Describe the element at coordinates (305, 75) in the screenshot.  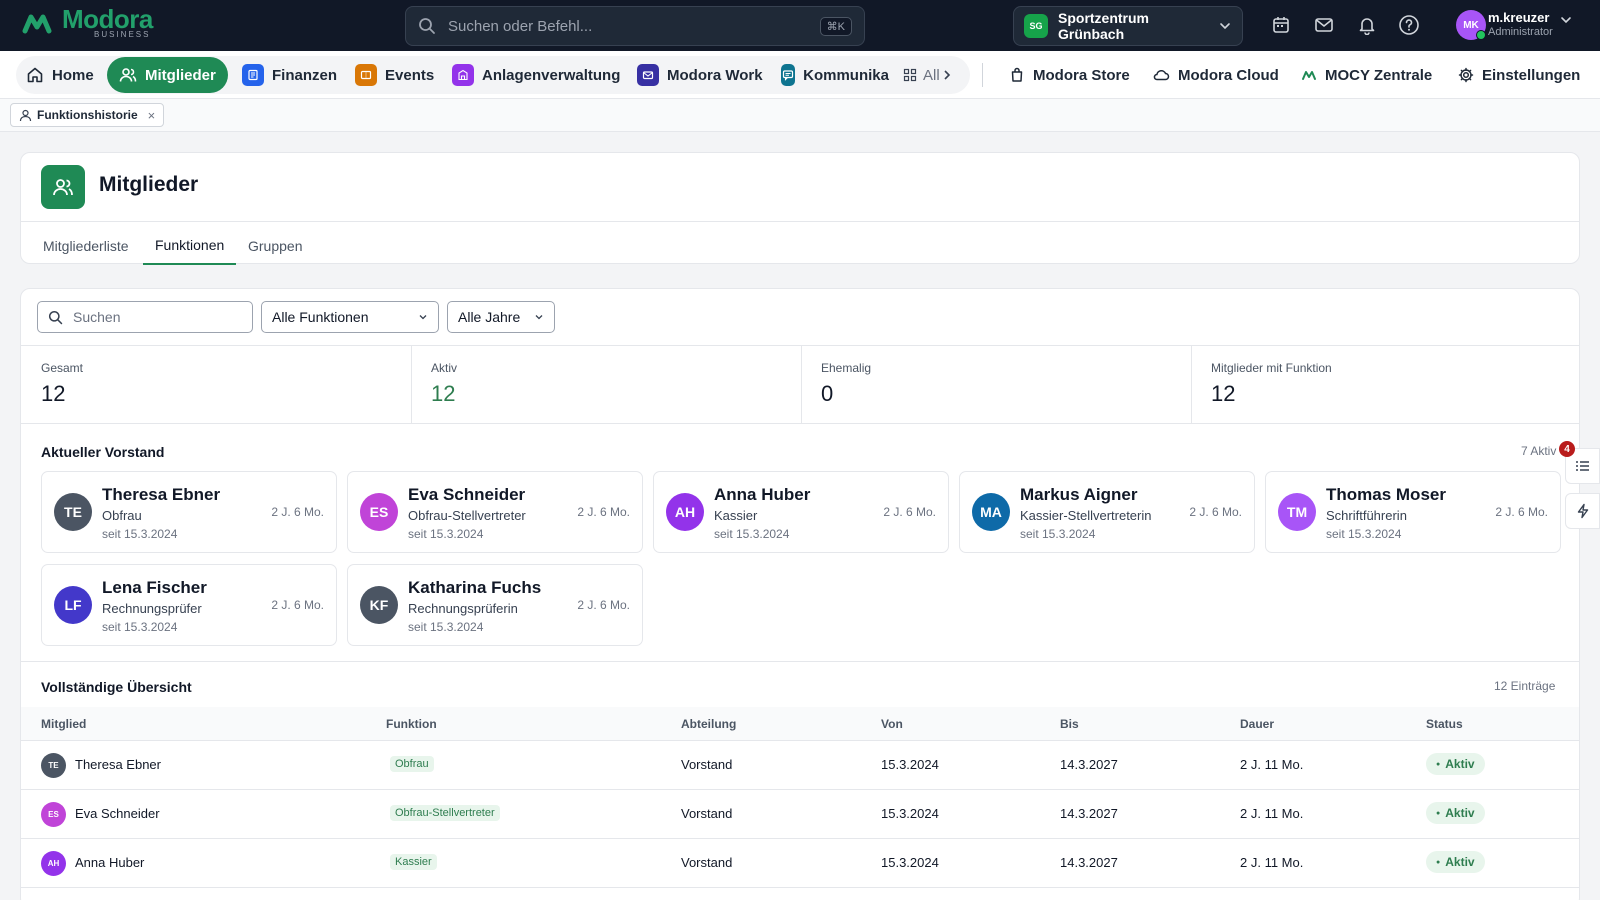
I see `nav-finance-label: Finanzen` at that location.